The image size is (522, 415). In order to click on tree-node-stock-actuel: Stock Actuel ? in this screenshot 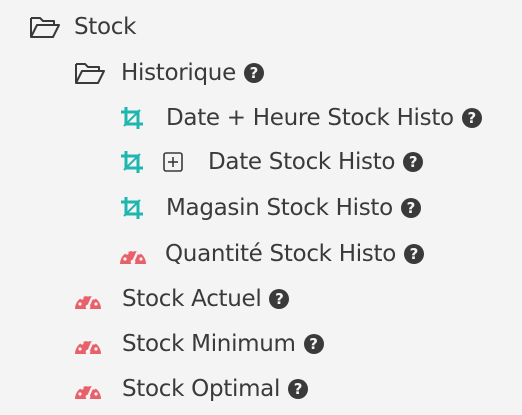, I will do `click(182, 299)`.